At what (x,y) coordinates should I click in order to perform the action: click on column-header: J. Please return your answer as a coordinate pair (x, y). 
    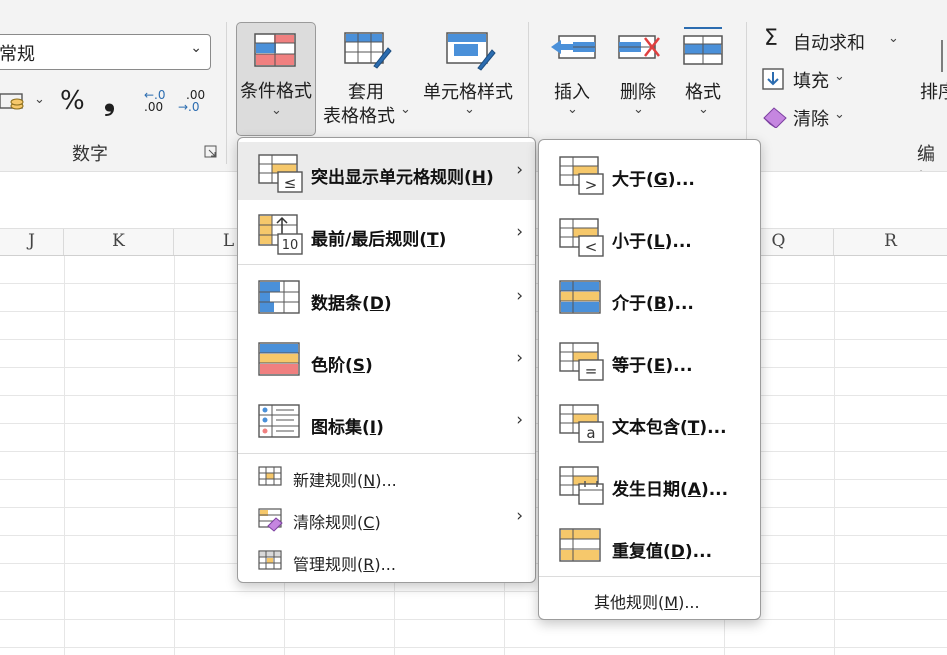
    Looking at the image, I should click on (32, 242).